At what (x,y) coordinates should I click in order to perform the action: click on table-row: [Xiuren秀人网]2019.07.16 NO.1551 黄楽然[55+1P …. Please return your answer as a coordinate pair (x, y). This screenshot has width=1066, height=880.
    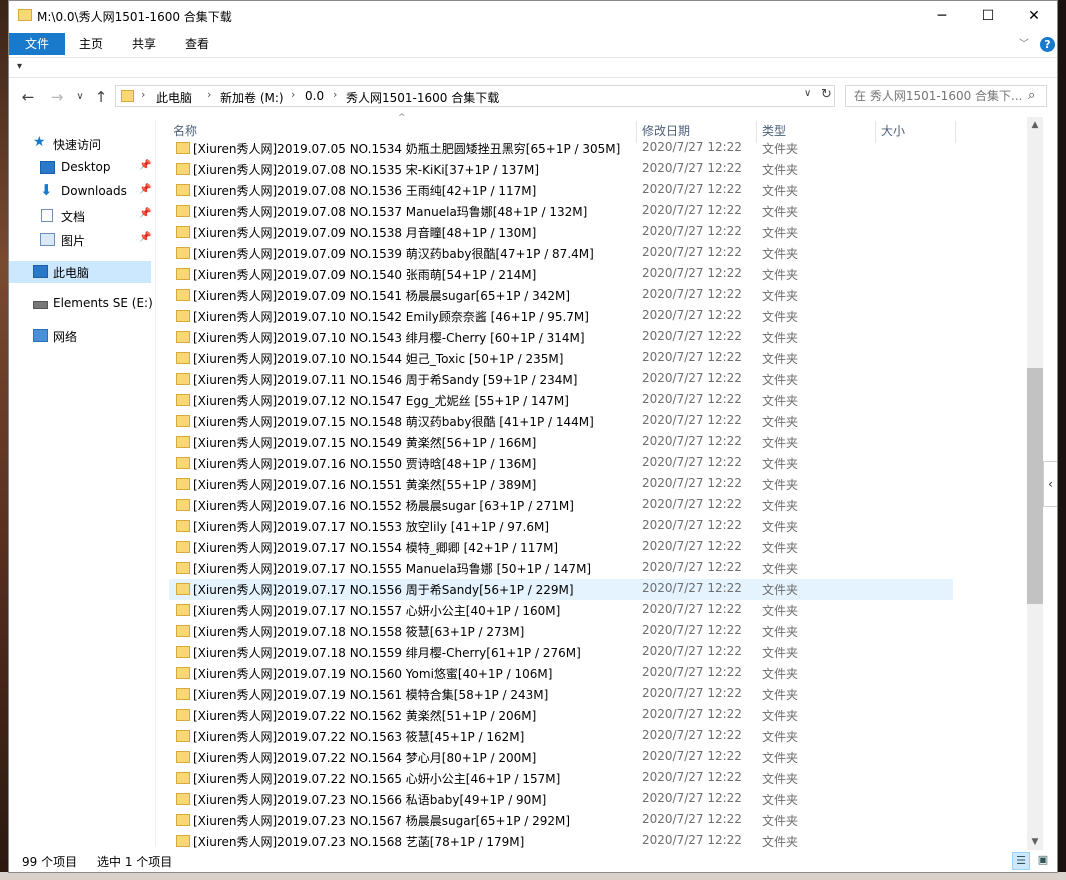
    Looking at the image, I should click on (561, 484).